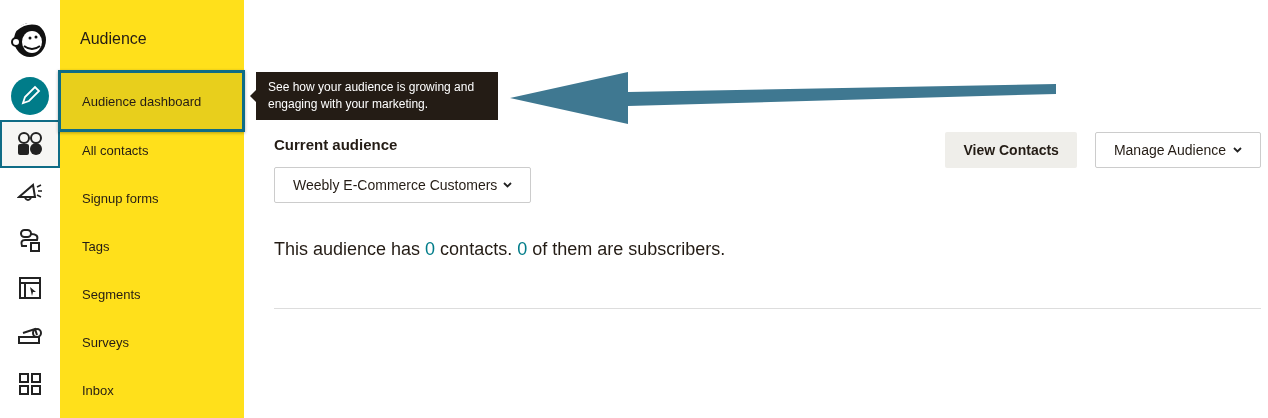 The height and width of the screenshot is (418, 1268). What do you see at coordinates (113, 39) in the screenshot?
I see `sidebar-title: Audience` at bounding box center [113, 39].